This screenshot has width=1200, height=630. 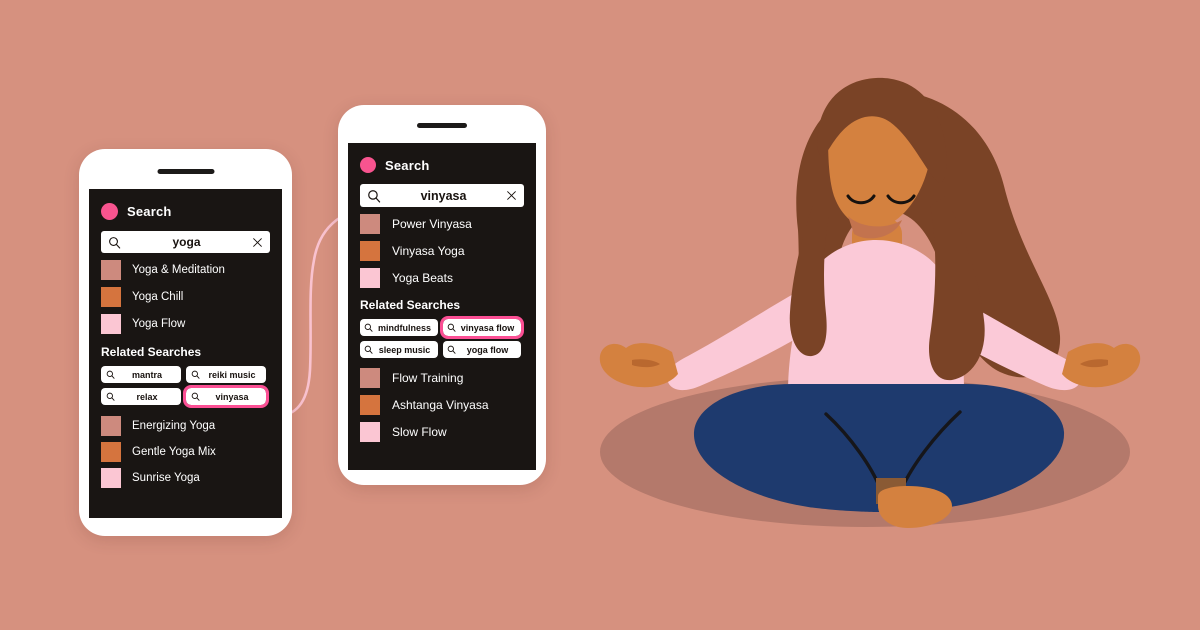 I want to click on result-label: Flow Training, so click(x=428, y=378).